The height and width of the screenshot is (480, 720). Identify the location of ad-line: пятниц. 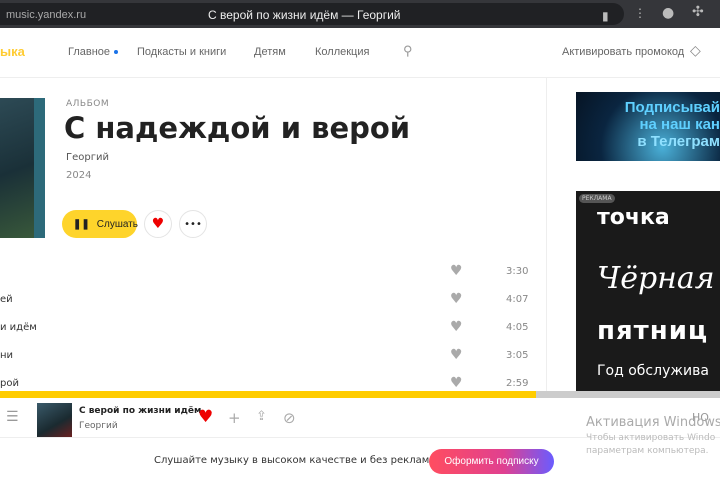
(653, 331).